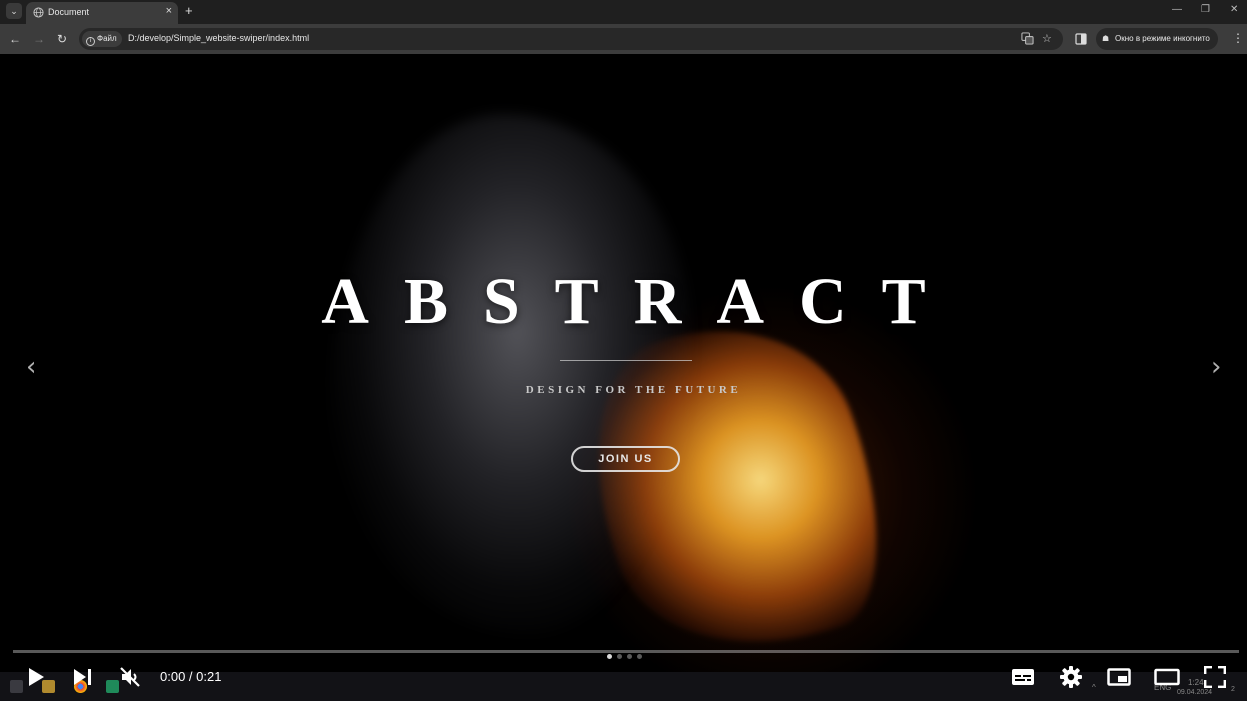  What do you see at coordinates (1234, 9) in the screenshot?
I see `close-window-button: ✕` at bounding box center [1234, 9].